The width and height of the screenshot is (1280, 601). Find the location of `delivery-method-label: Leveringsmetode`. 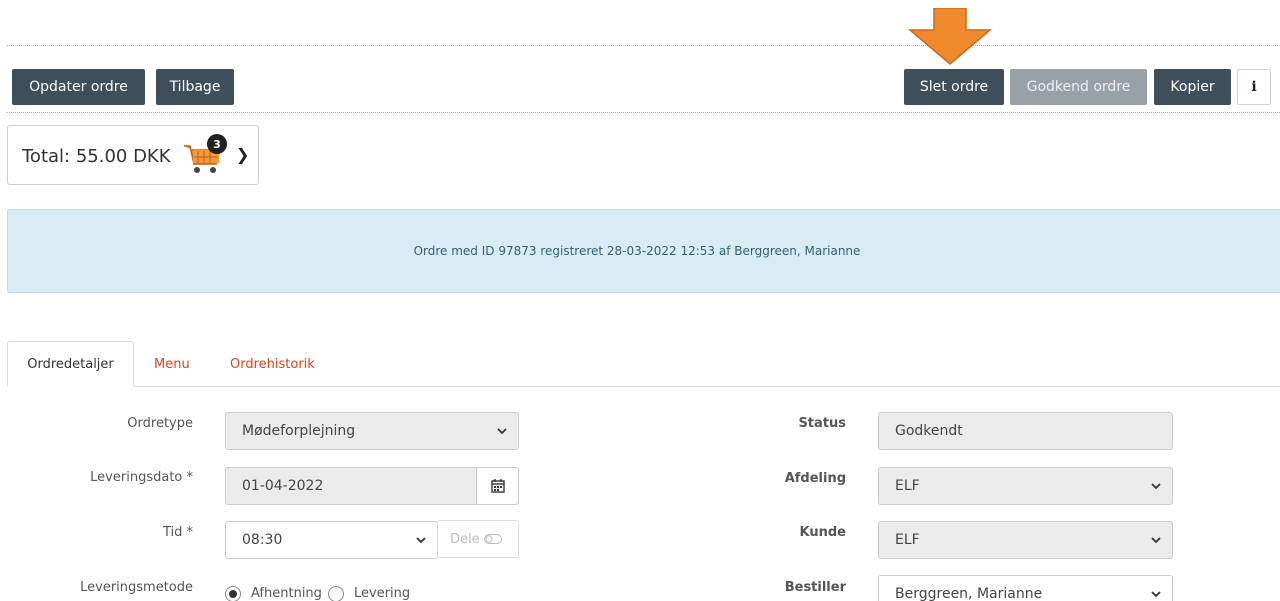

delivery-method-label: Leveringsmetode is located at coordinates (136, 587).